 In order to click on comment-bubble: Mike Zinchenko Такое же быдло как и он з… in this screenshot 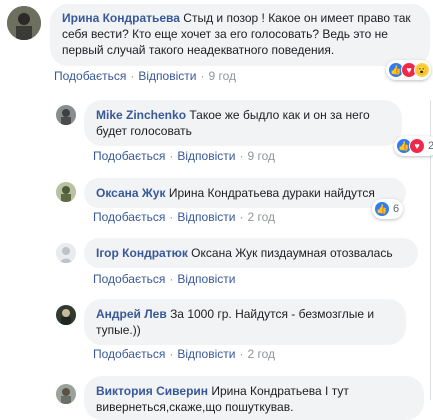, I will do `click(243, 123)`.